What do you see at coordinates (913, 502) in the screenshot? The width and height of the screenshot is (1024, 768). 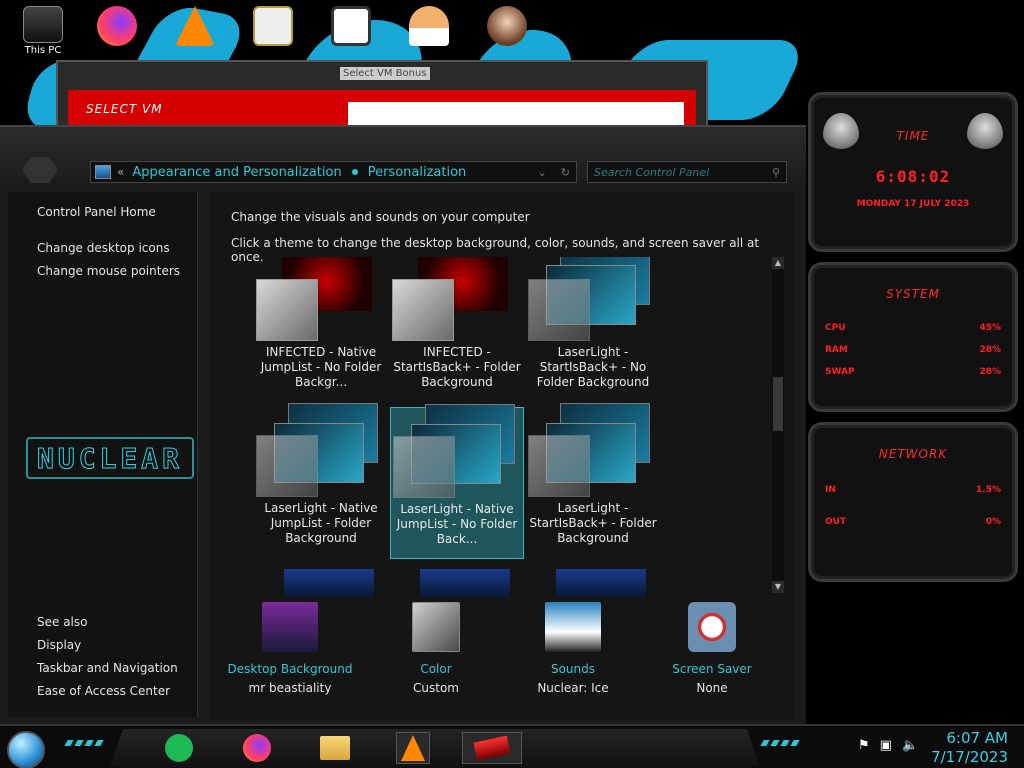 I see `network-widget: NETWORK IN 1.5% OUT 0%` at bounding box center [913, 502].